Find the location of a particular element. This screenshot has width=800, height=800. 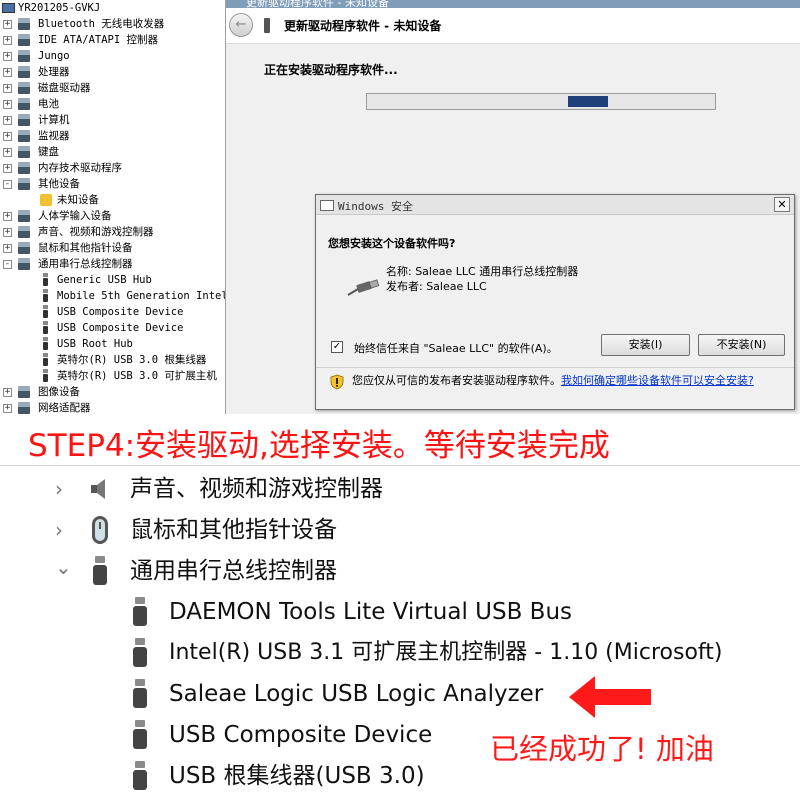

close-button: ✕ is located at coordinates (782, 204).